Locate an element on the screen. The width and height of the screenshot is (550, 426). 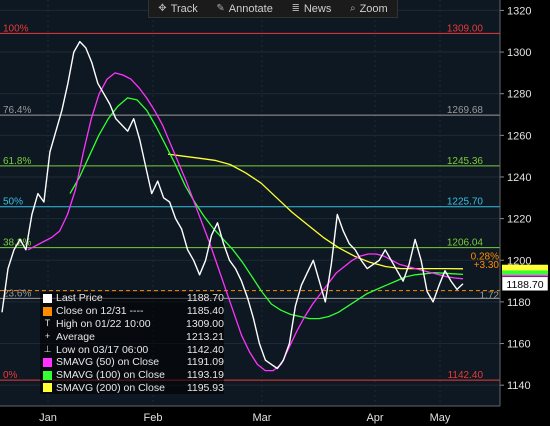
y-tick-label: 1260 is located at coordinates (519, 136).